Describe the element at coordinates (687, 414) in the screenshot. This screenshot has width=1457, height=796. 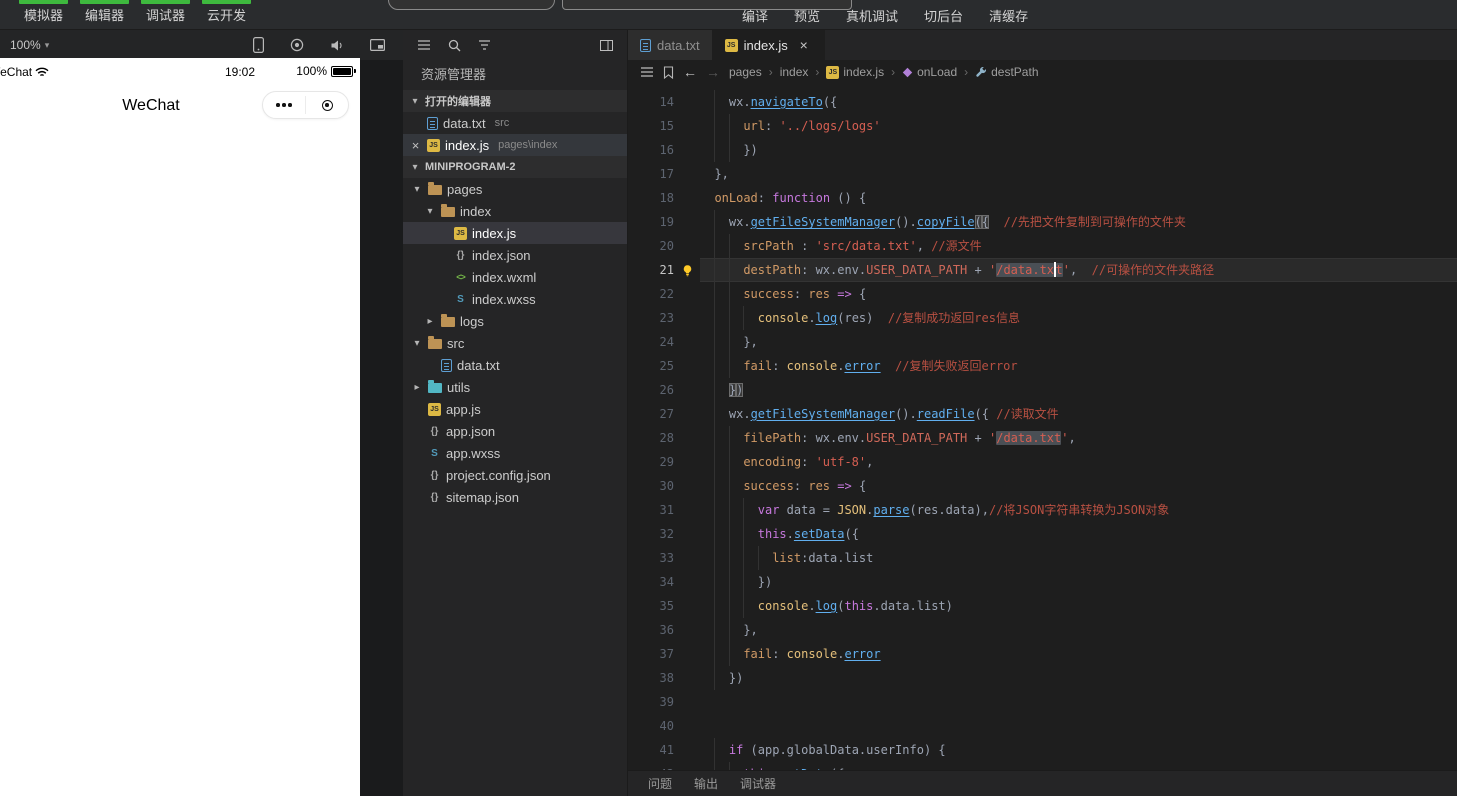
I see `glyph-margin` at that location.